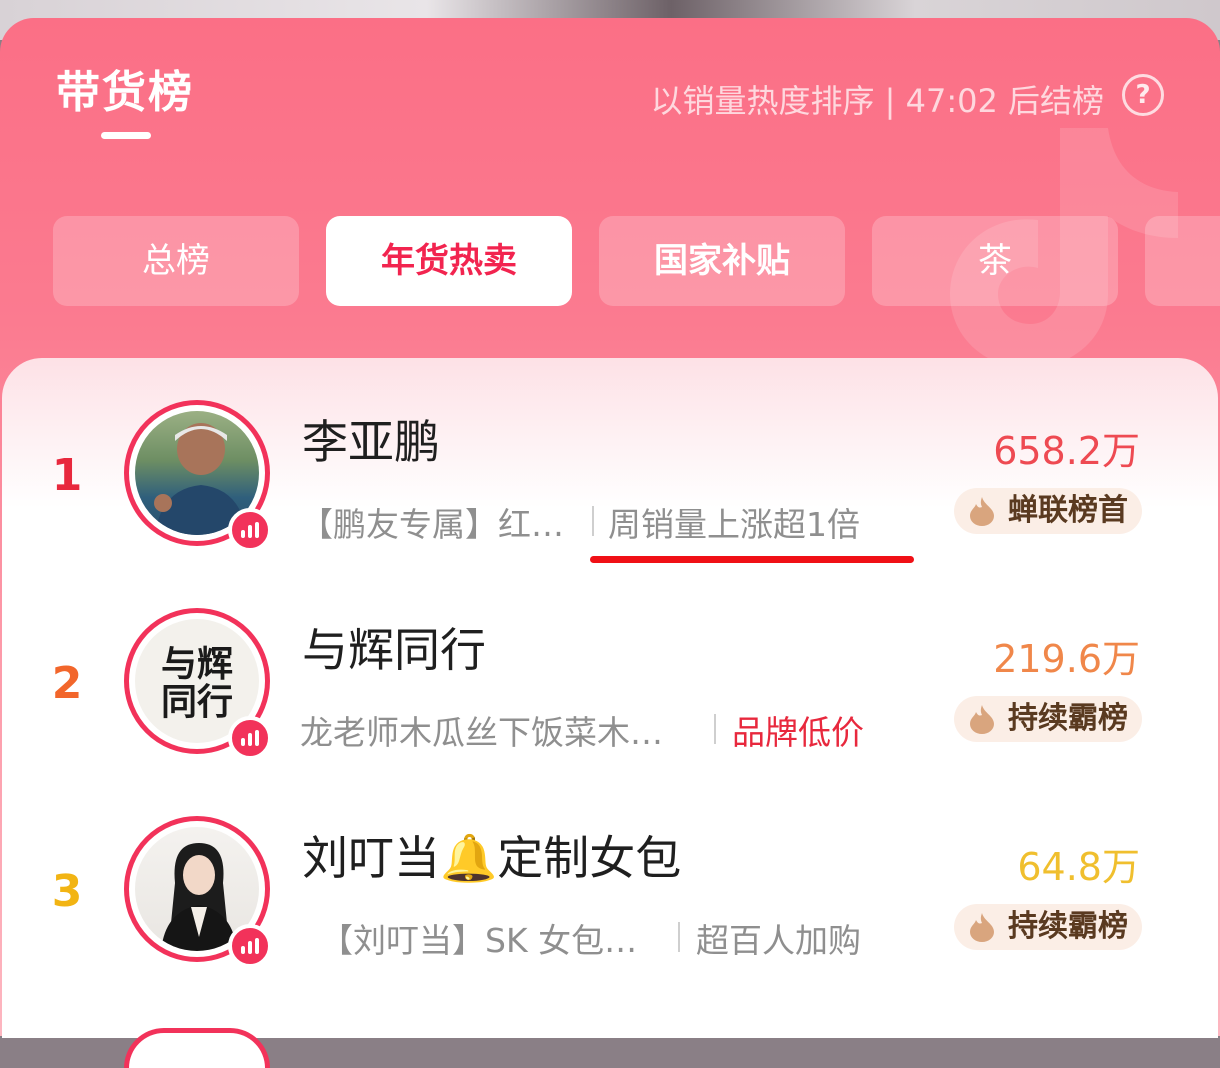 This screenshot has height=1068, width=1220. Describe the element at coordinates (394, 650) in the screenshot. I see `streamer-name: 与辉同行` at that location.